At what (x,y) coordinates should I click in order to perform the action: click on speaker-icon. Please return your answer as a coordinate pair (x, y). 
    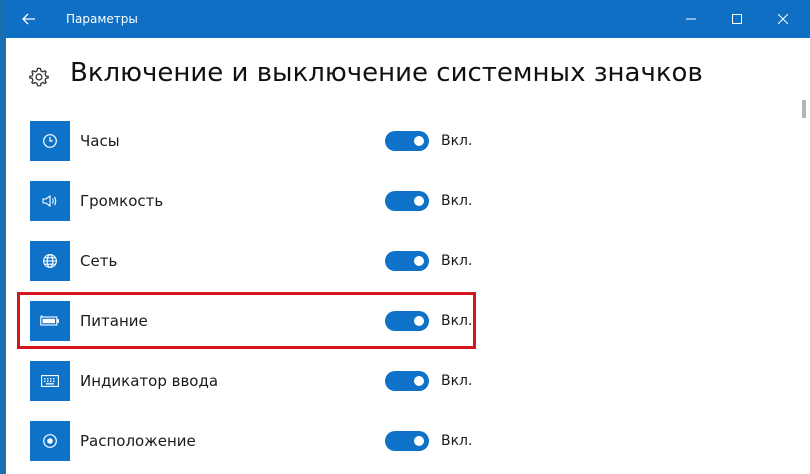
    Looking at the image, I should click on (49, 201).